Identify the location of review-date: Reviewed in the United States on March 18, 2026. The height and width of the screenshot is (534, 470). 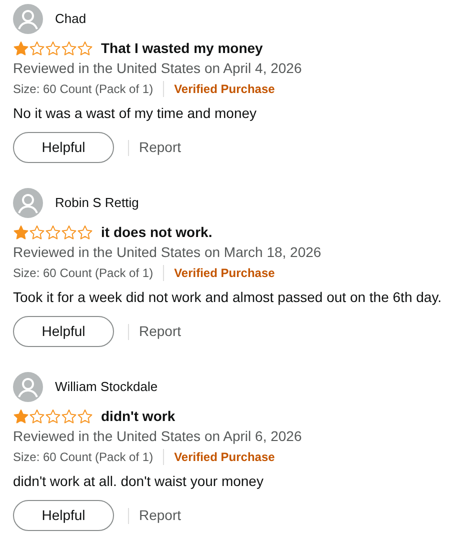
(167, 252).